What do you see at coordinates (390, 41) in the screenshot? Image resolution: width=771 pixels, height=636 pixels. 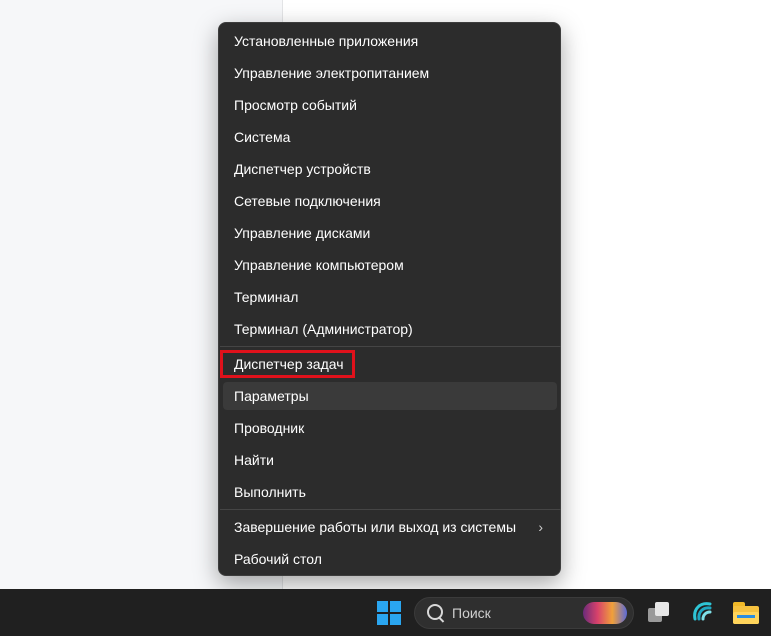 I see `menu-item-installed-apps: Установленные приложения` at bounding box center [390, 41].